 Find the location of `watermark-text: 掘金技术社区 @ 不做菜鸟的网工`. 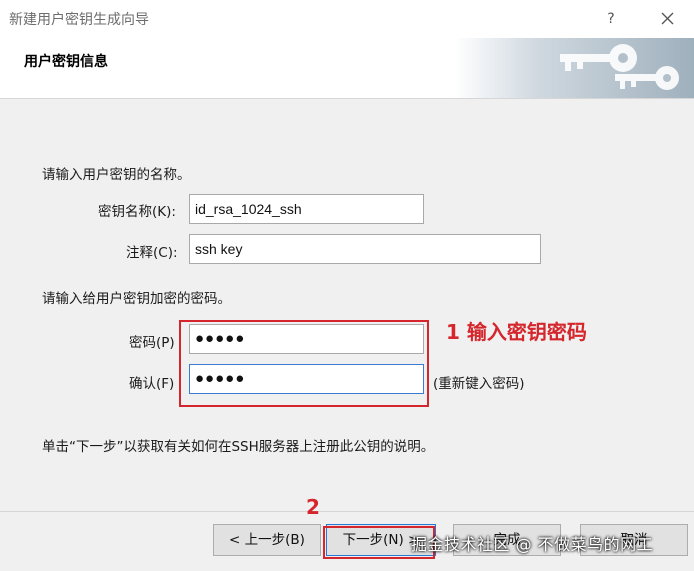

watermark-text: 掘金技术社区 @ 不做菜鸟的网工 is located at coordinates (532, 544).